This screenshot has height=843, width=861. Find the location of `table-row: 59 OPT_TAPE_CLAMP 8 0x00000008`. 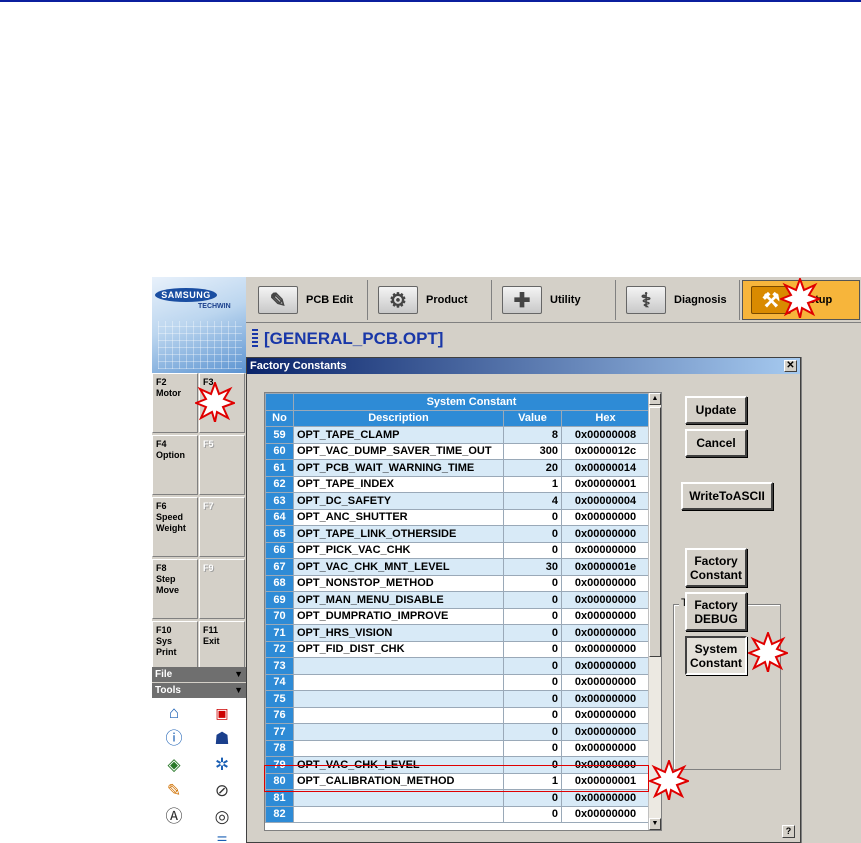

table-row: 59 OPT_TAPE_CLAMP 8 0x00000008 is located at coordinates (458, 435).